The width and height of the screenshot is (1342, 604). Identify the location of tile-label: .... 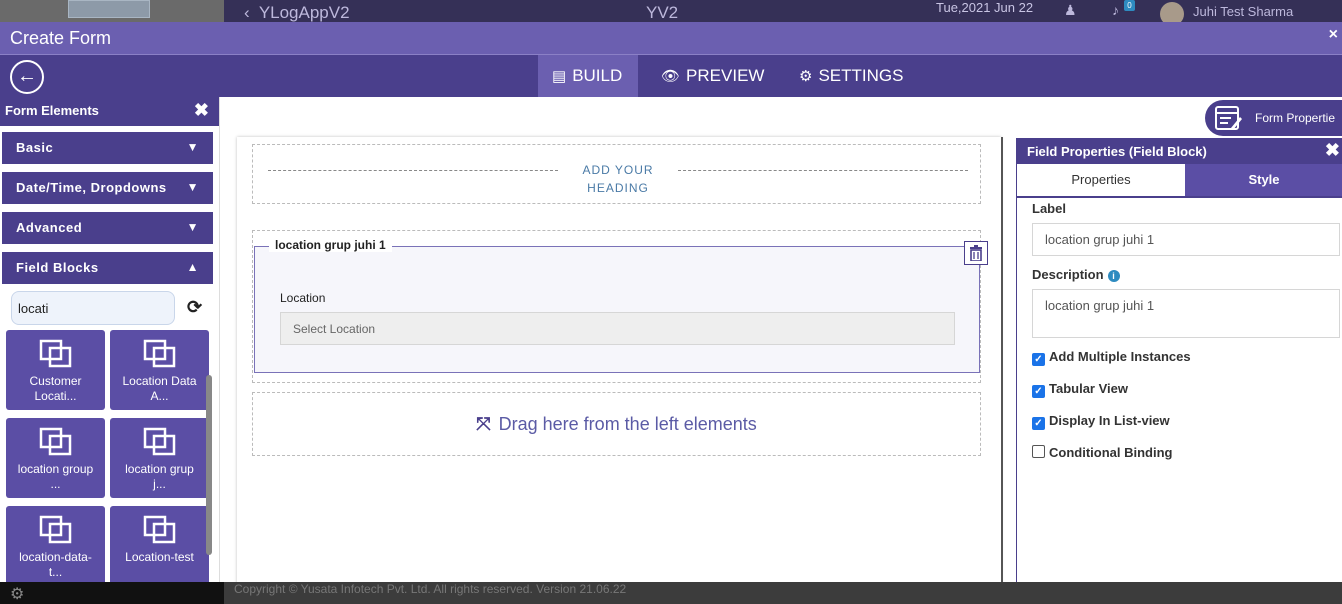
(55, 484).